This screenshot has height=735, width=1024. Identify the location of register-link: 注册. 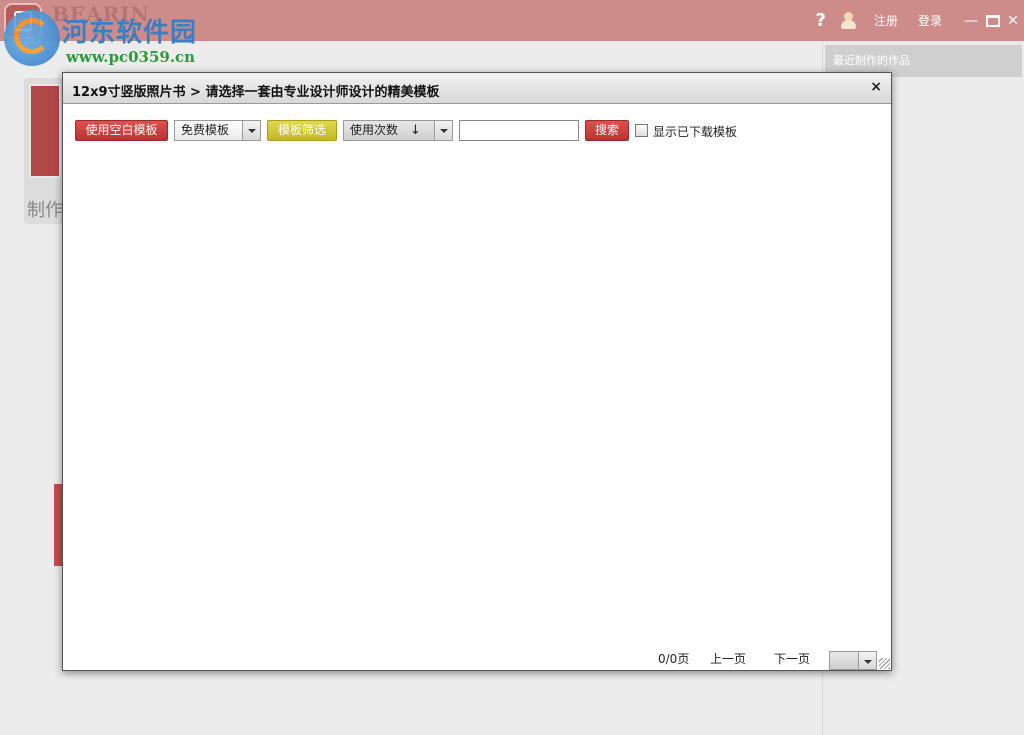
(886, 20).